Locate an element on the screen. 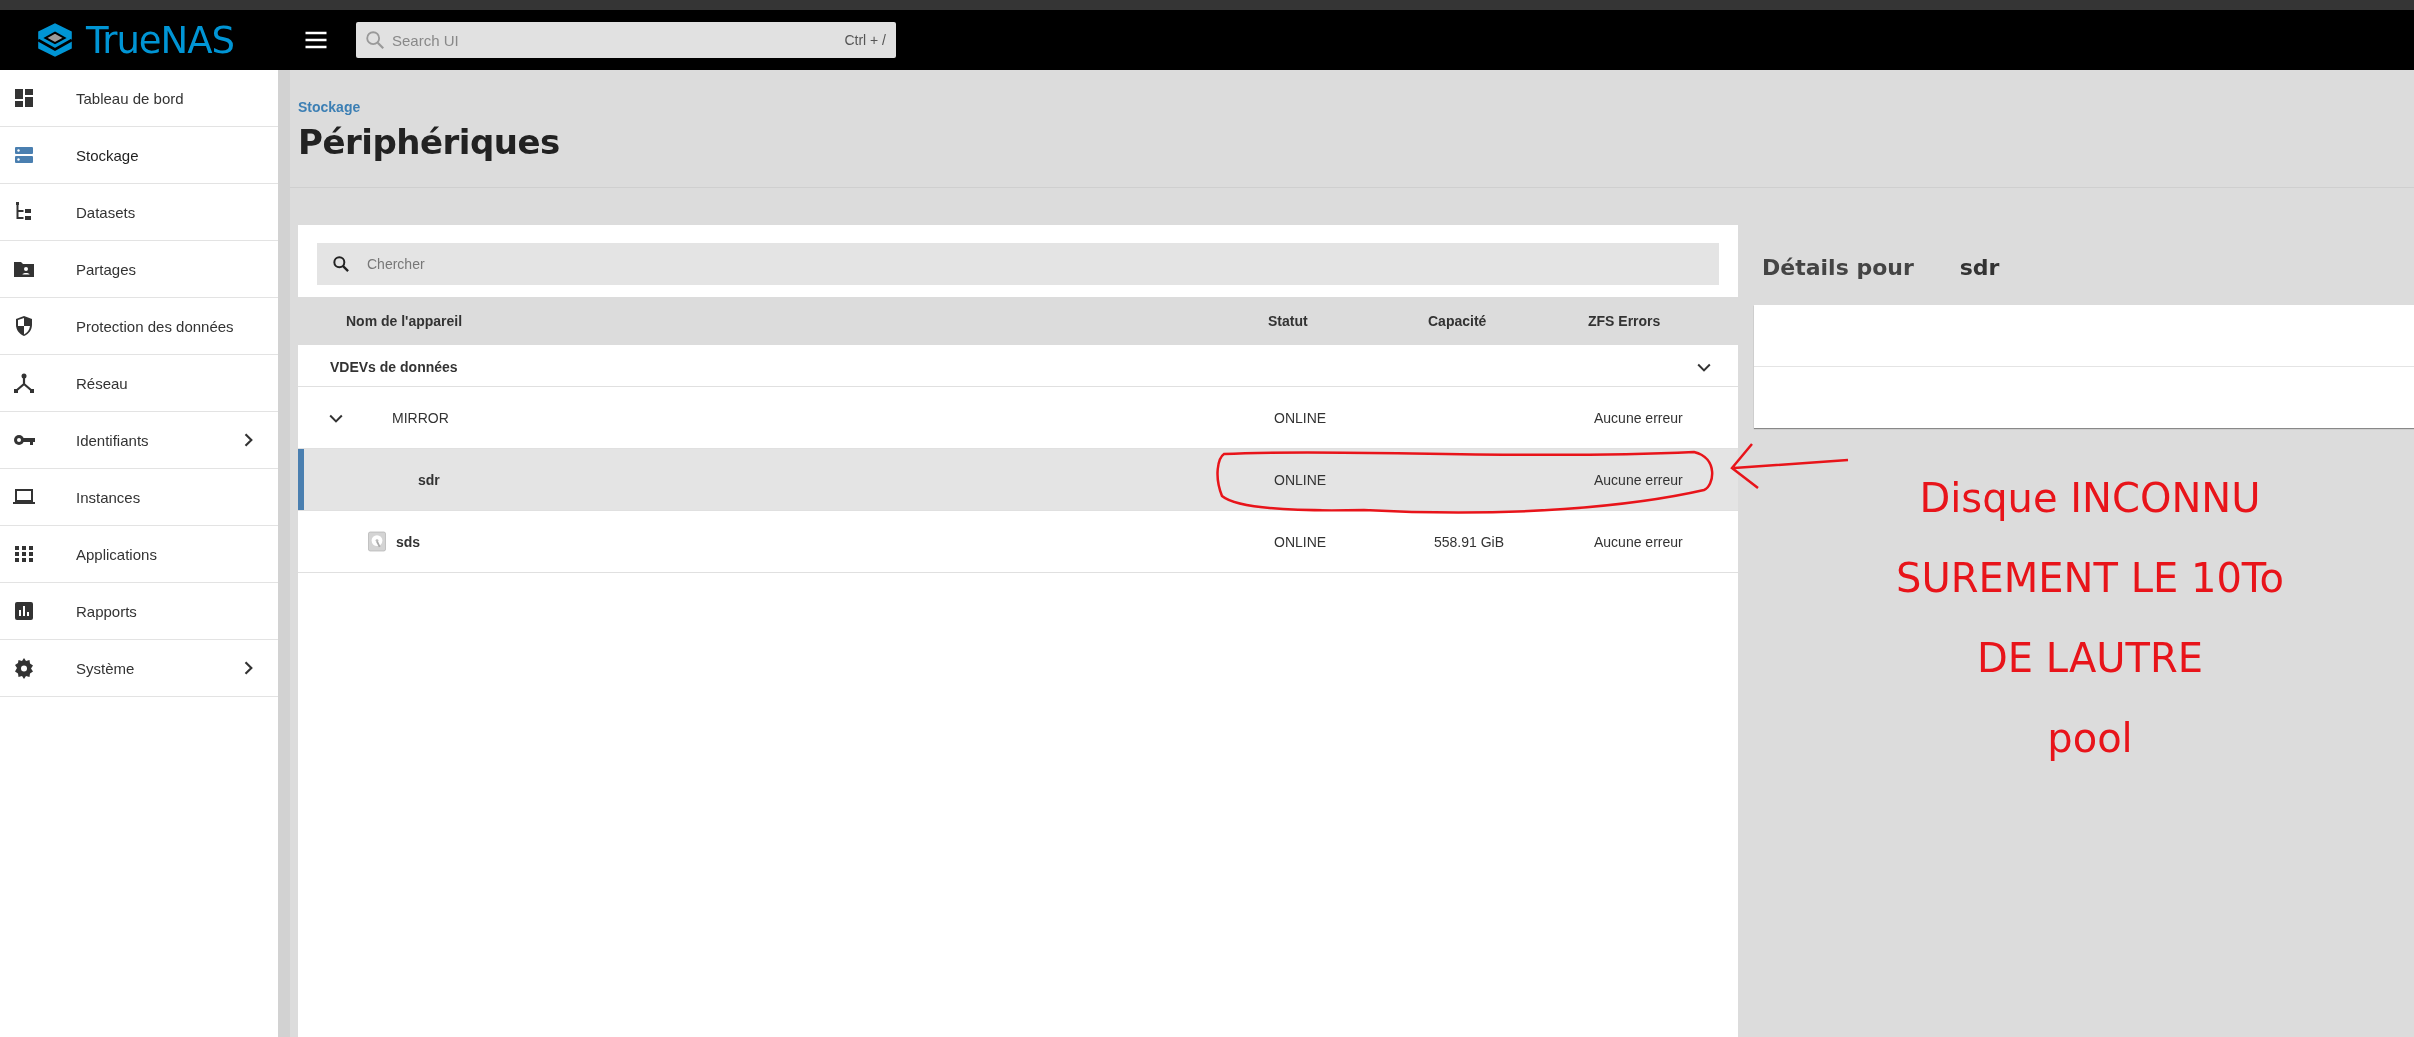  column-header: Capacité is located at coordinates (1457, 321).